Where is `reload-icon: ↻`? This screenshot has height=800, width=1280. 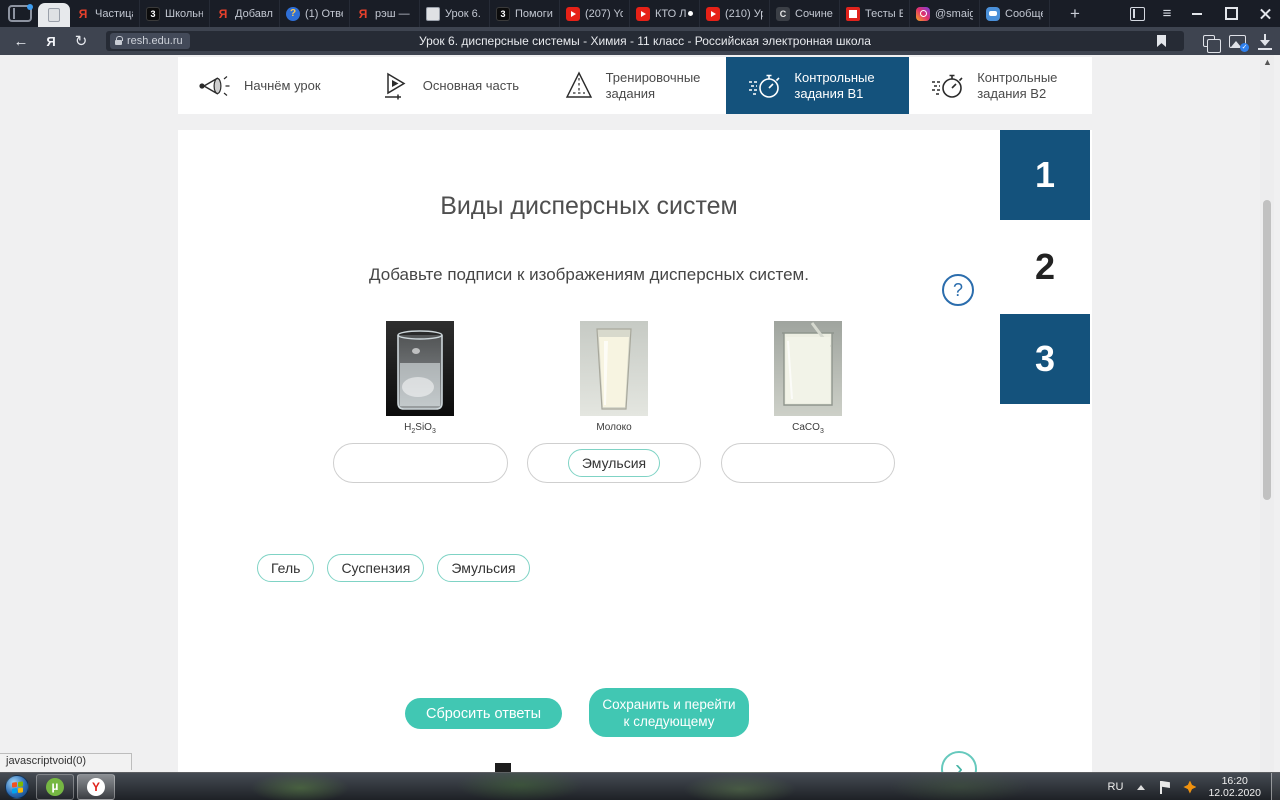 reload-icon: ↻ is located at coordinates (81, 41).